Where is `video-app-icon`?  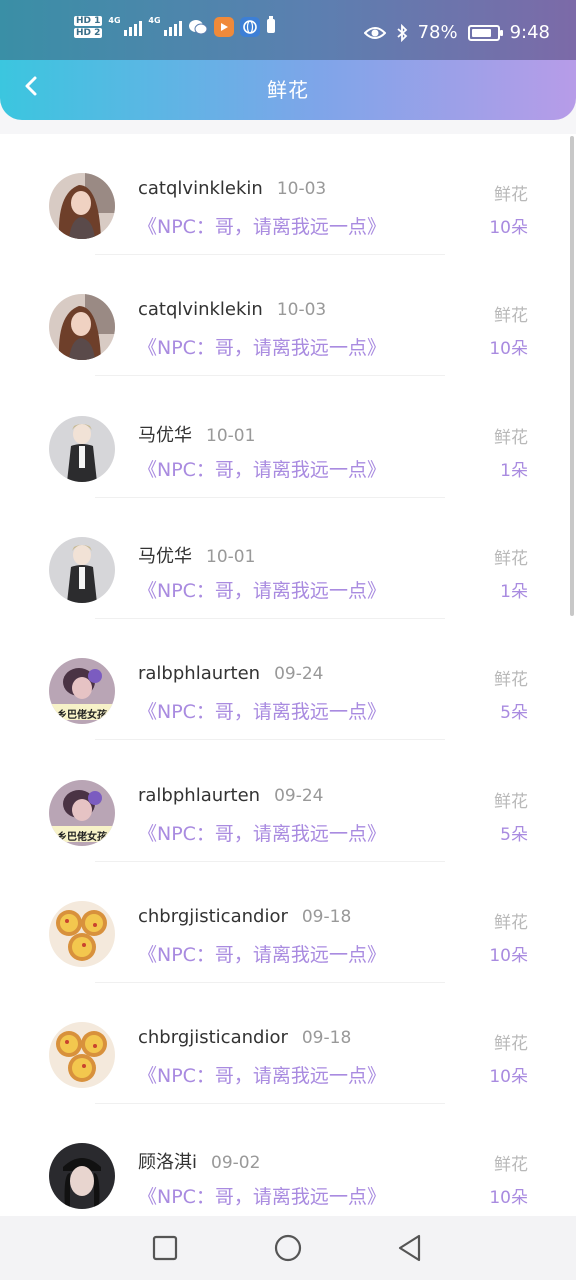
video-app-icon is located at coordinates (224, 27).